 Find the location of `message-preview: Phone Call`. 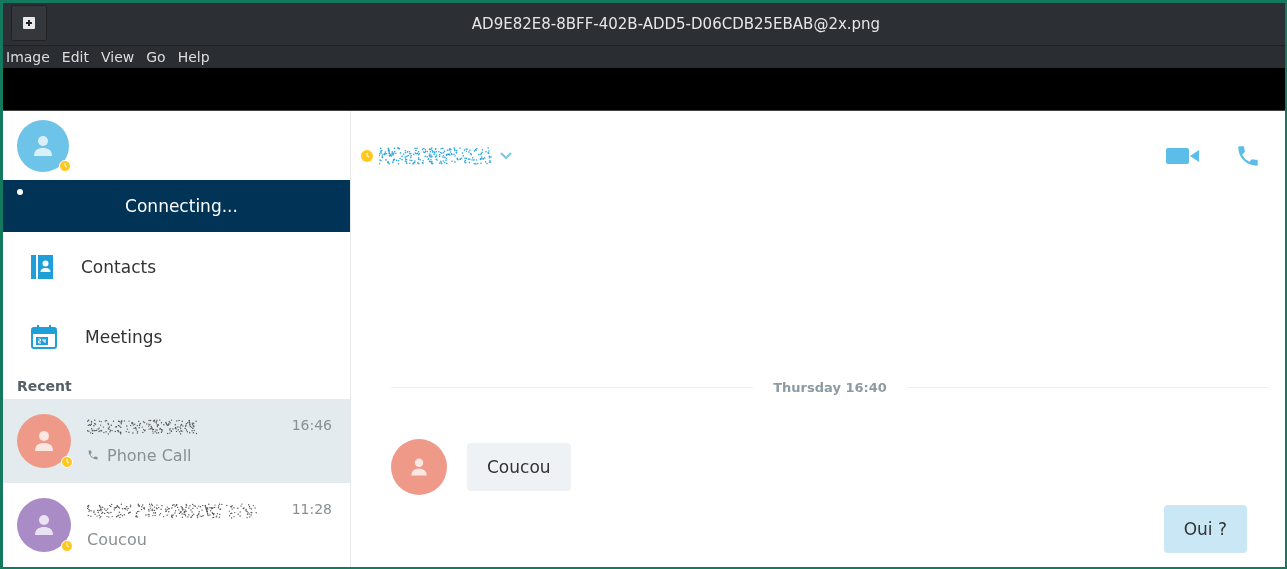

message-preview: Phone Call is located at coordinates (149, 455).